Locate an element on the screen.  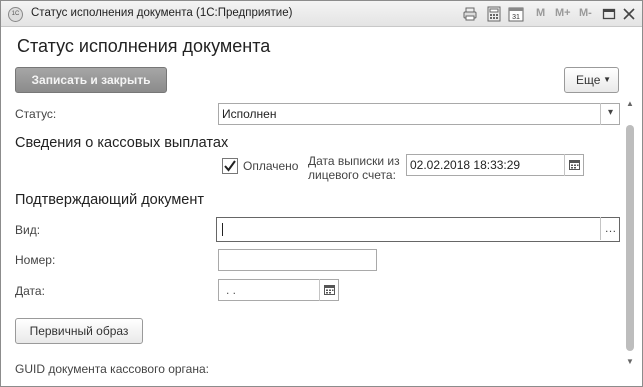
print-icon is located at coordinates (470, 14).